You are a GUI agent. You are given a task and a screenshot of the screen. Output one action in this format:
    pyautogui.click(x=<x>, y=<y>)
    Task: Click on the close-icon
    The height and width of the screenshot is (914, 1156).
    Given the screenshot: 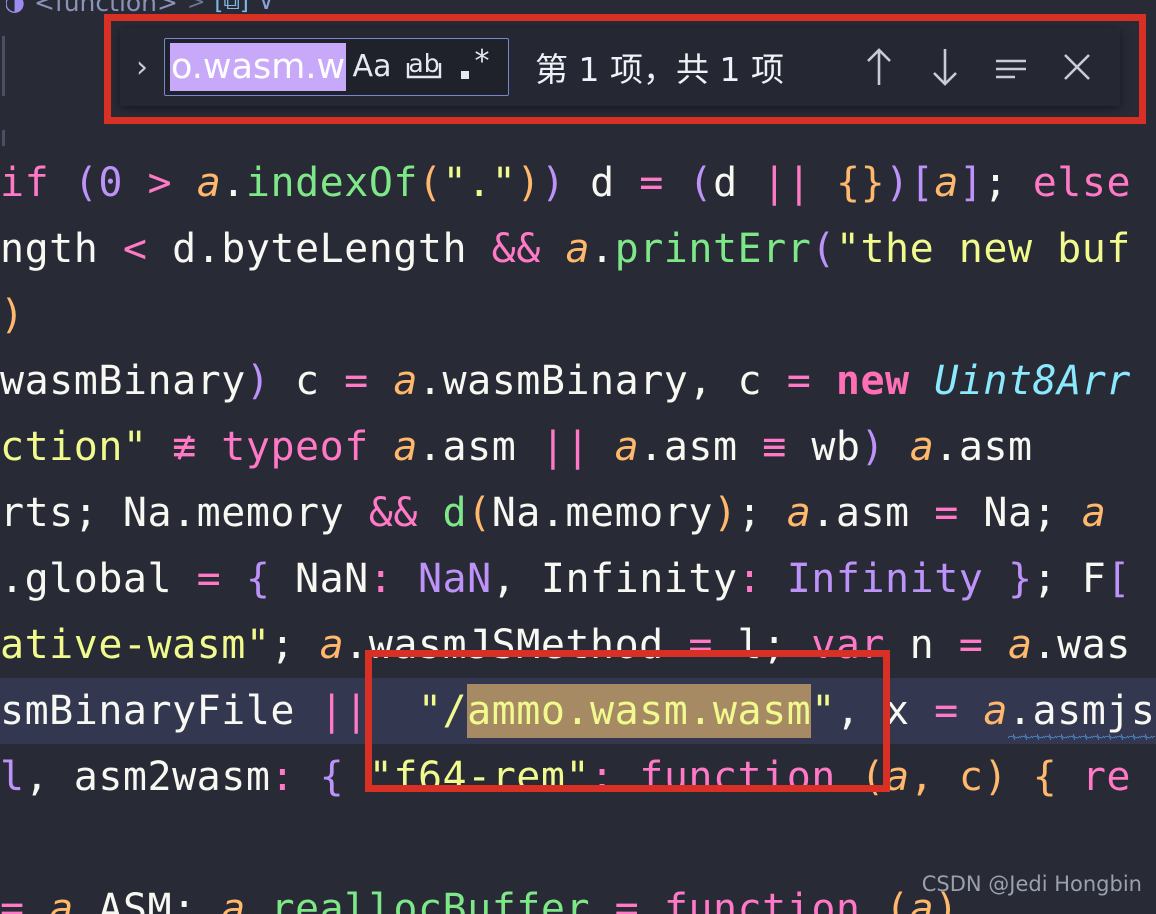 What is the action you would take?
    pyautogui.click(x=1077, y=67)
    